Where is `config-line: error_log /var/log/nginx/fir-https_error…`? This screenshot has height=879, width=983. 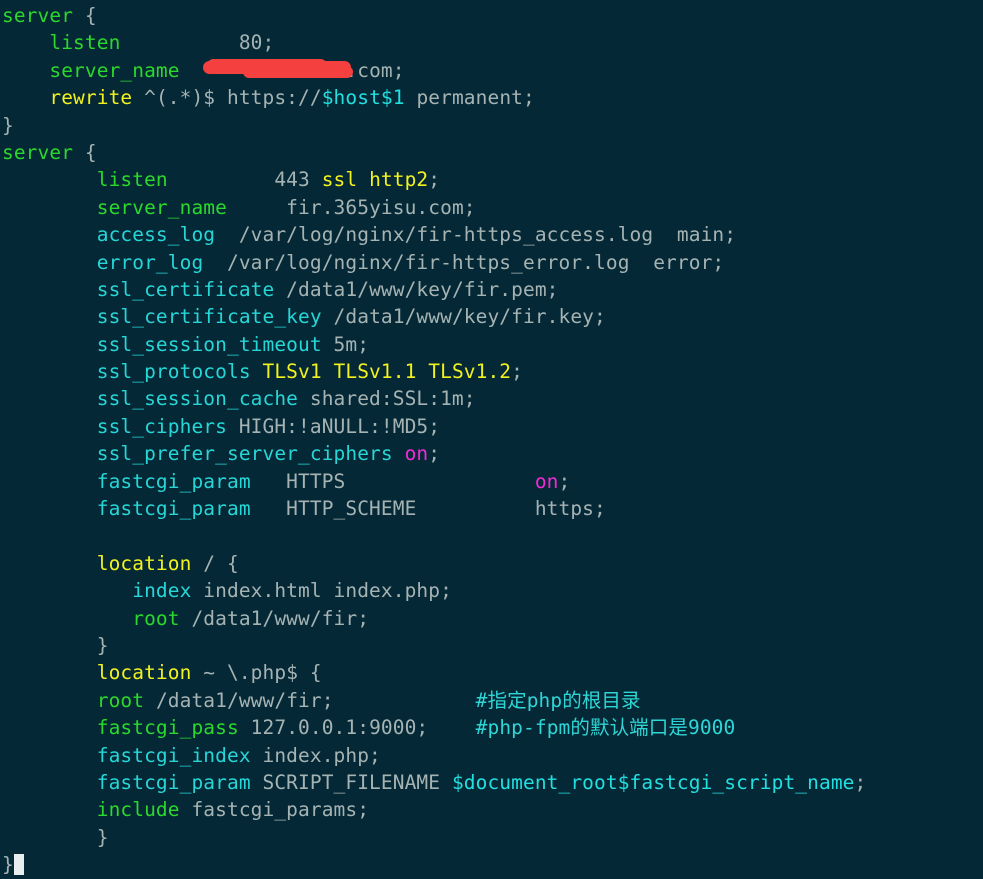
config-line: error_log /var/log/nginx/fir-https_error… is located at coordinates (491, 262).